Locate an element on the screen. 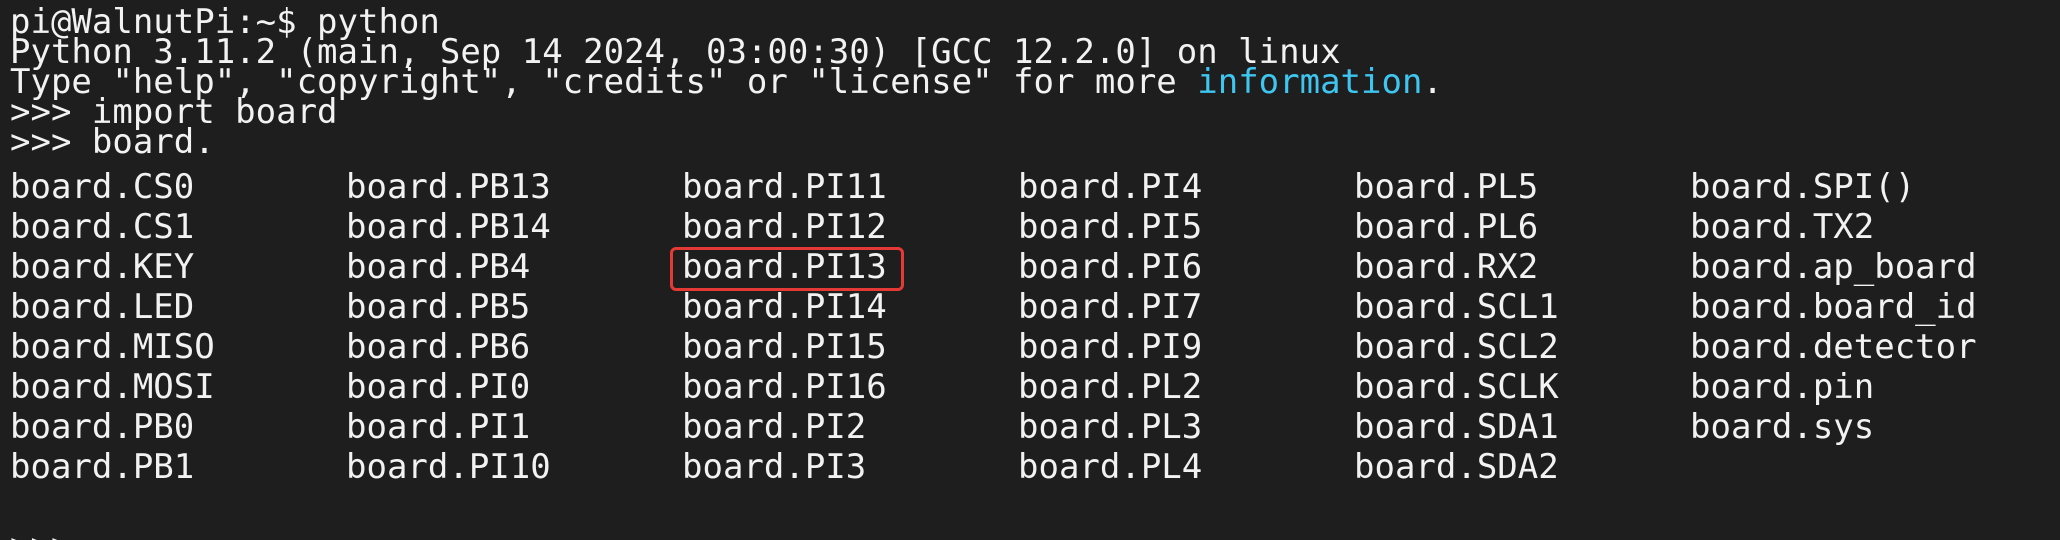  completion-item: board.detector is located at coordinates (1833, 347).